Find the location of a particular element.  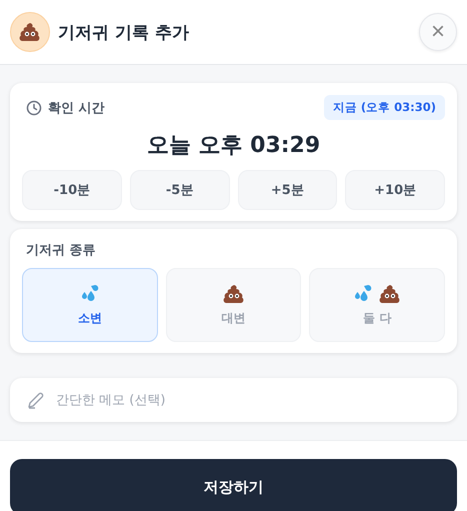

dialog-title: 기저귀 기록 추가 is located at coordinates (124, 33).